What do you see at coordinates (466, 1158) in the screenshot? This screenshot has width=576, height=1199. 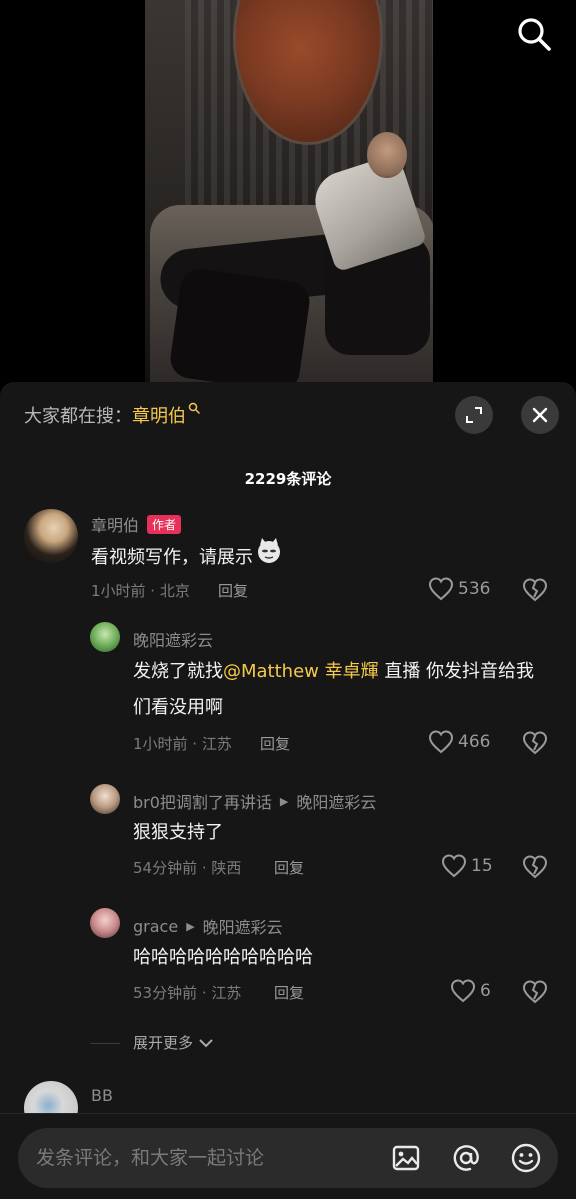 I see `at-mention-icon` at bounding box center [466, 1158].